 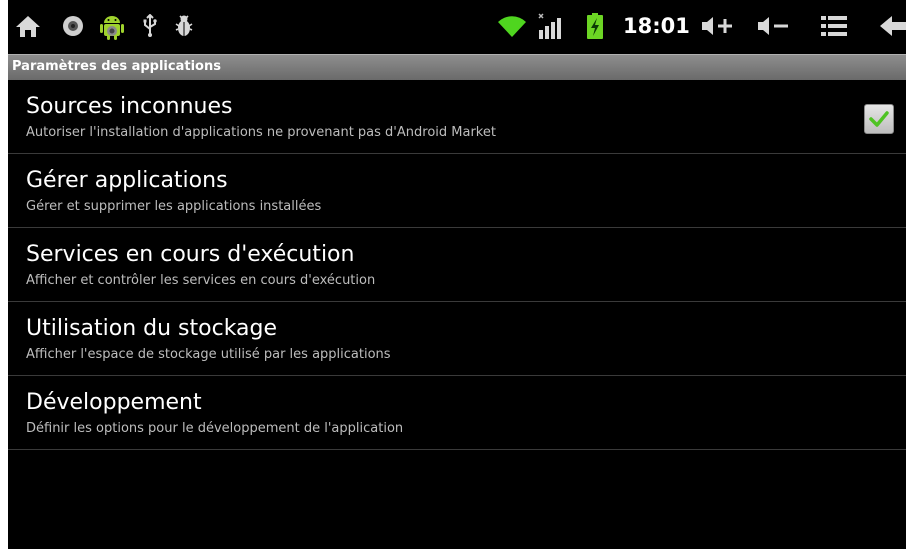 What do you see at coordinates (892, 26) in the screenshot?
I see `back-icon` at bounding box center [892, 26].